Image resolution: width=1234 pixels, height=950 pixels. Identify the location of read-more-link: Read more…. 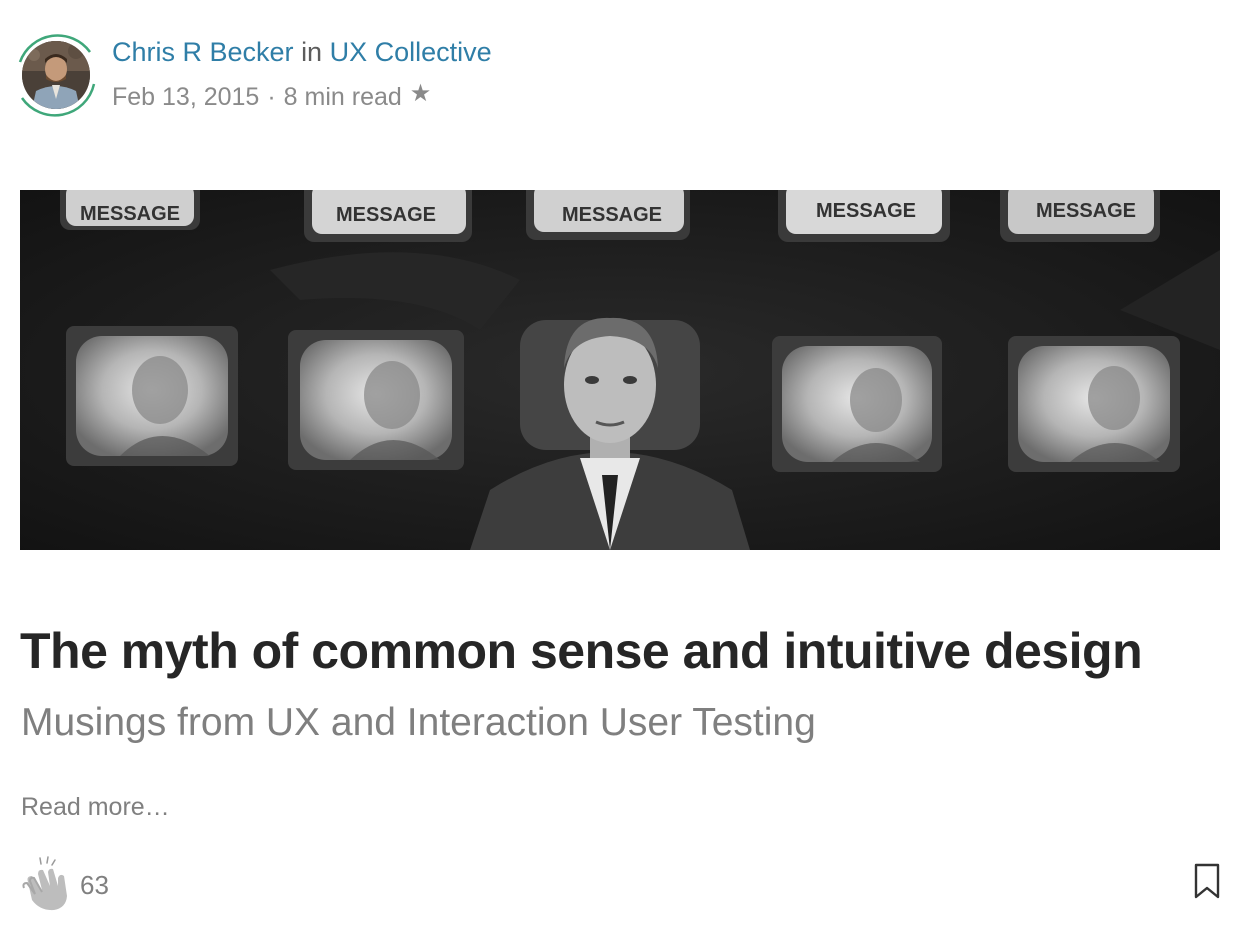
(95, 807).